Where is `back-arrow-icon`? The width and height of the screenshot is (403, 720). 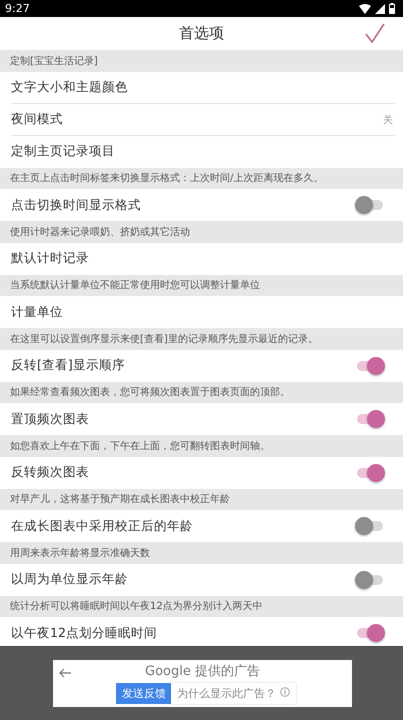 back-arrow-icon is located at coordinates (65, 673).